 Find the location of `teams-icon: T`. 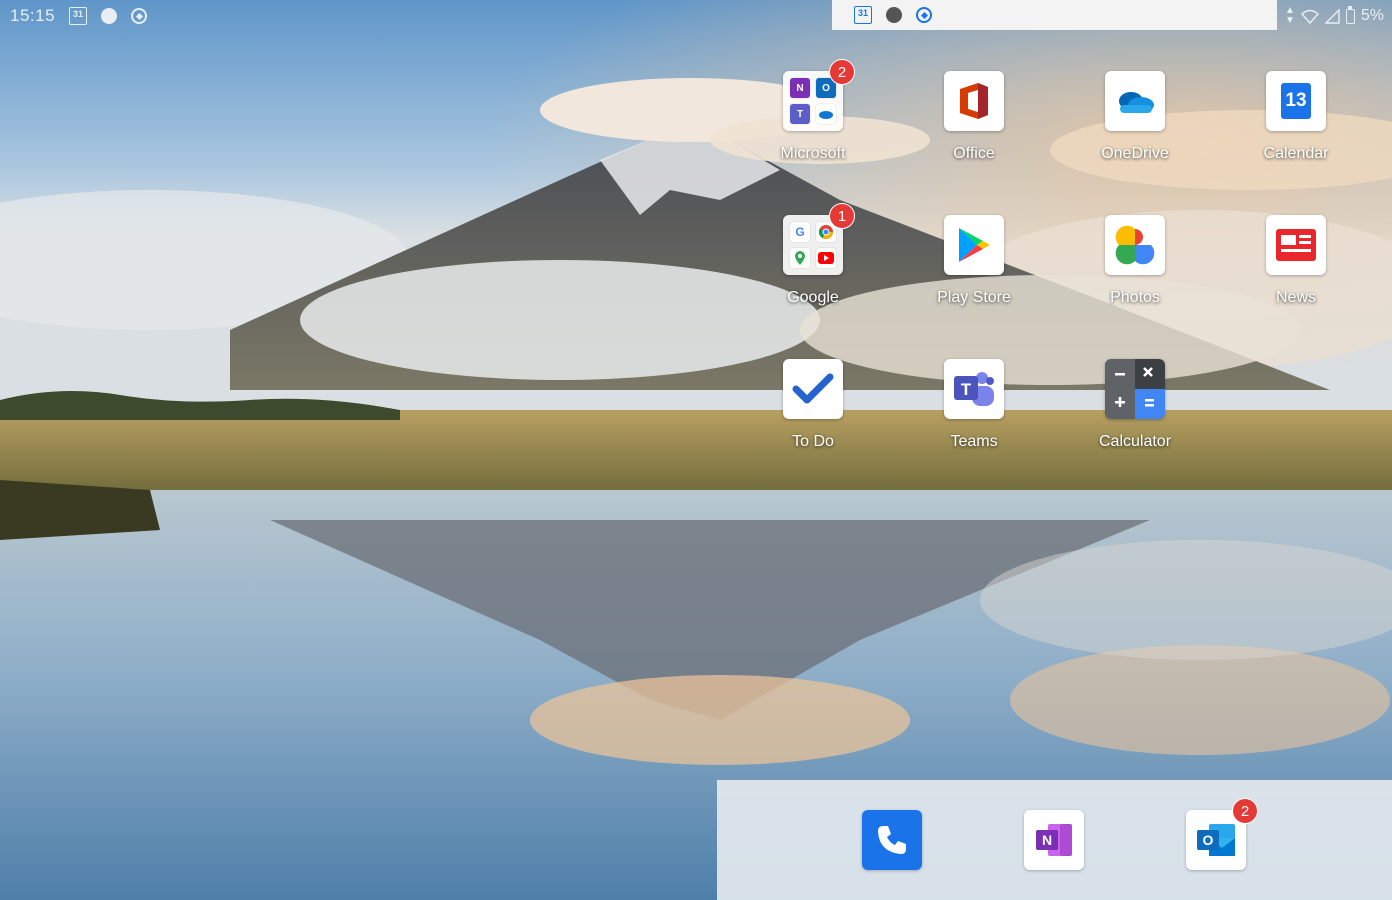

teams-icon: T is located at coordinates (974, 389).